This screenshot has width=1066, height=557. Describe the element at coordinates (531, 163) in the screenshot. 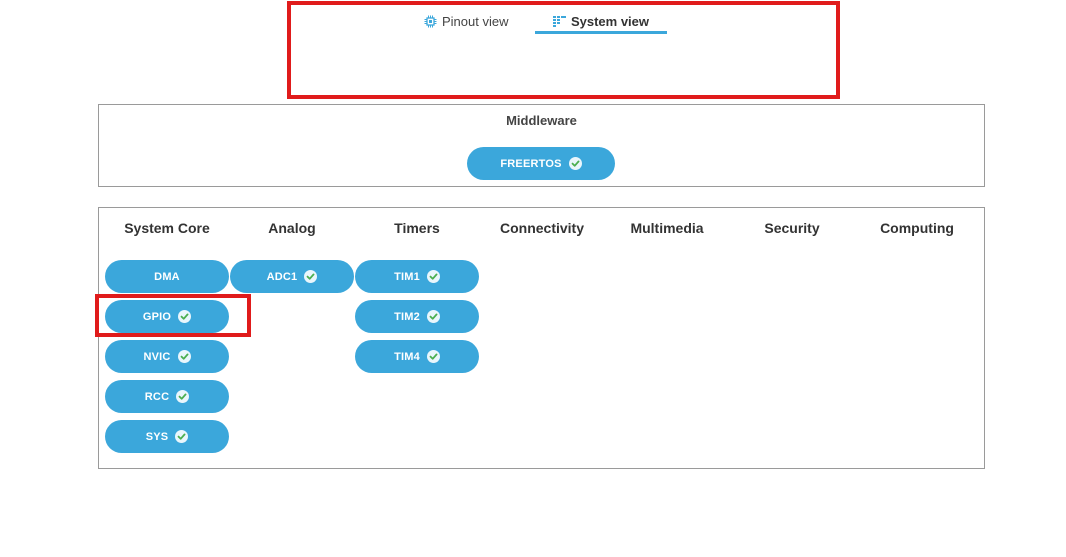

I see `item-label: FREERTOS` at that location.